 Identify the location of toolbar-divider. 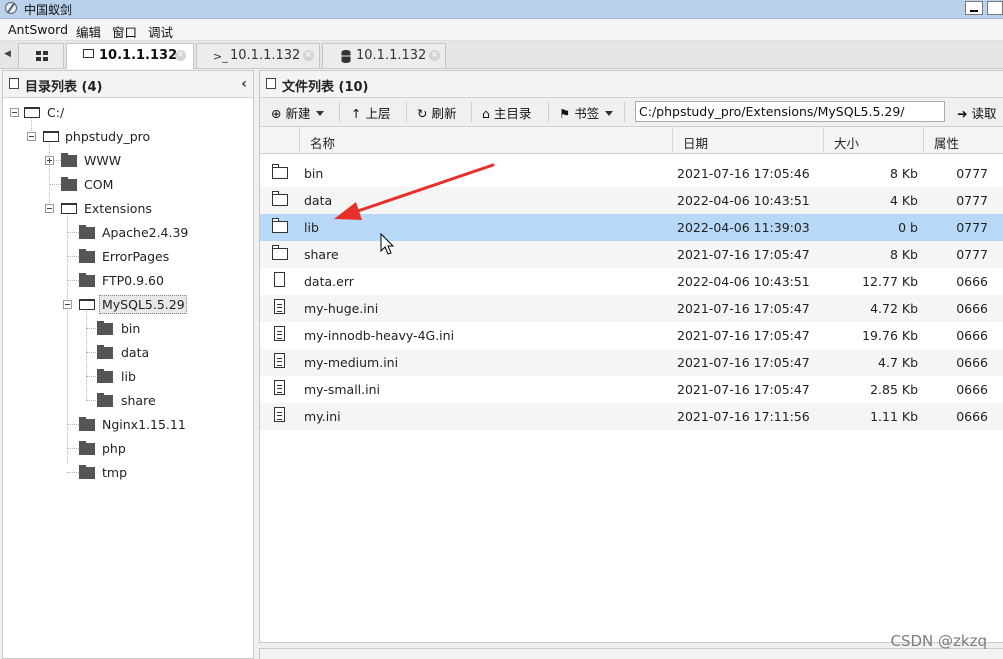
(339, 112).